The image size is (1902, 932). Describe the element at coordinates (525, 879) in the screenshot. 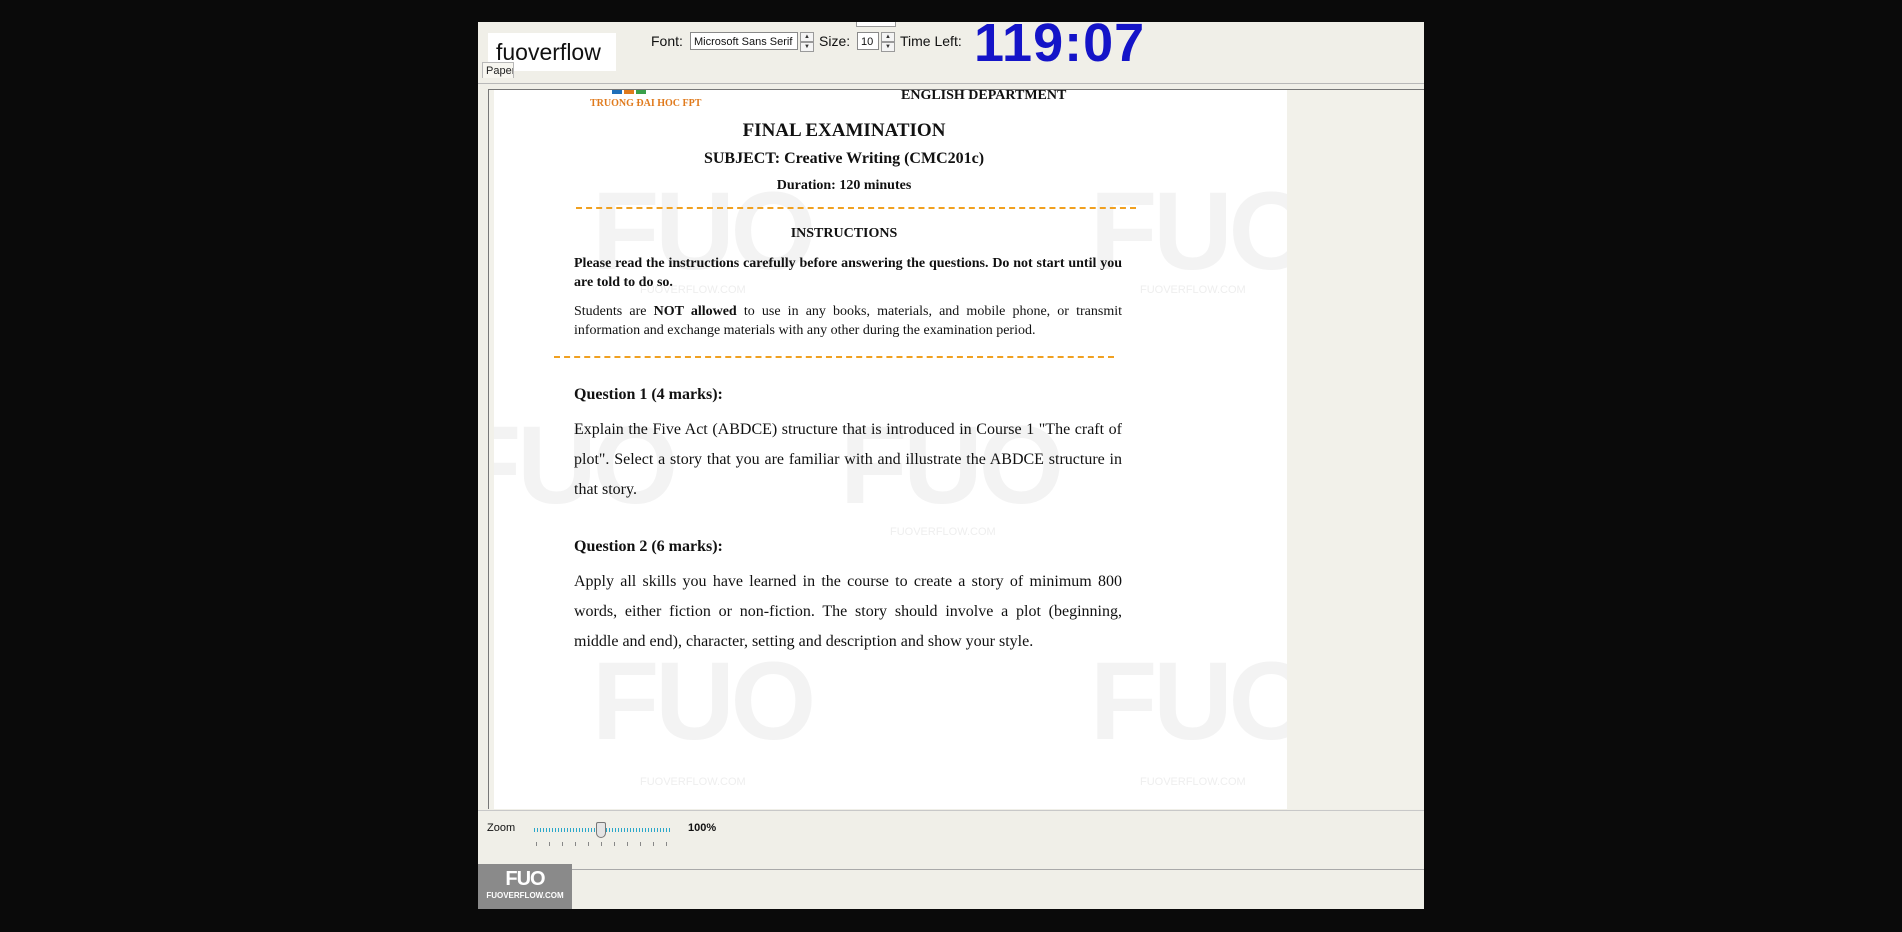

I see `logo-mark: FUO` at that location.